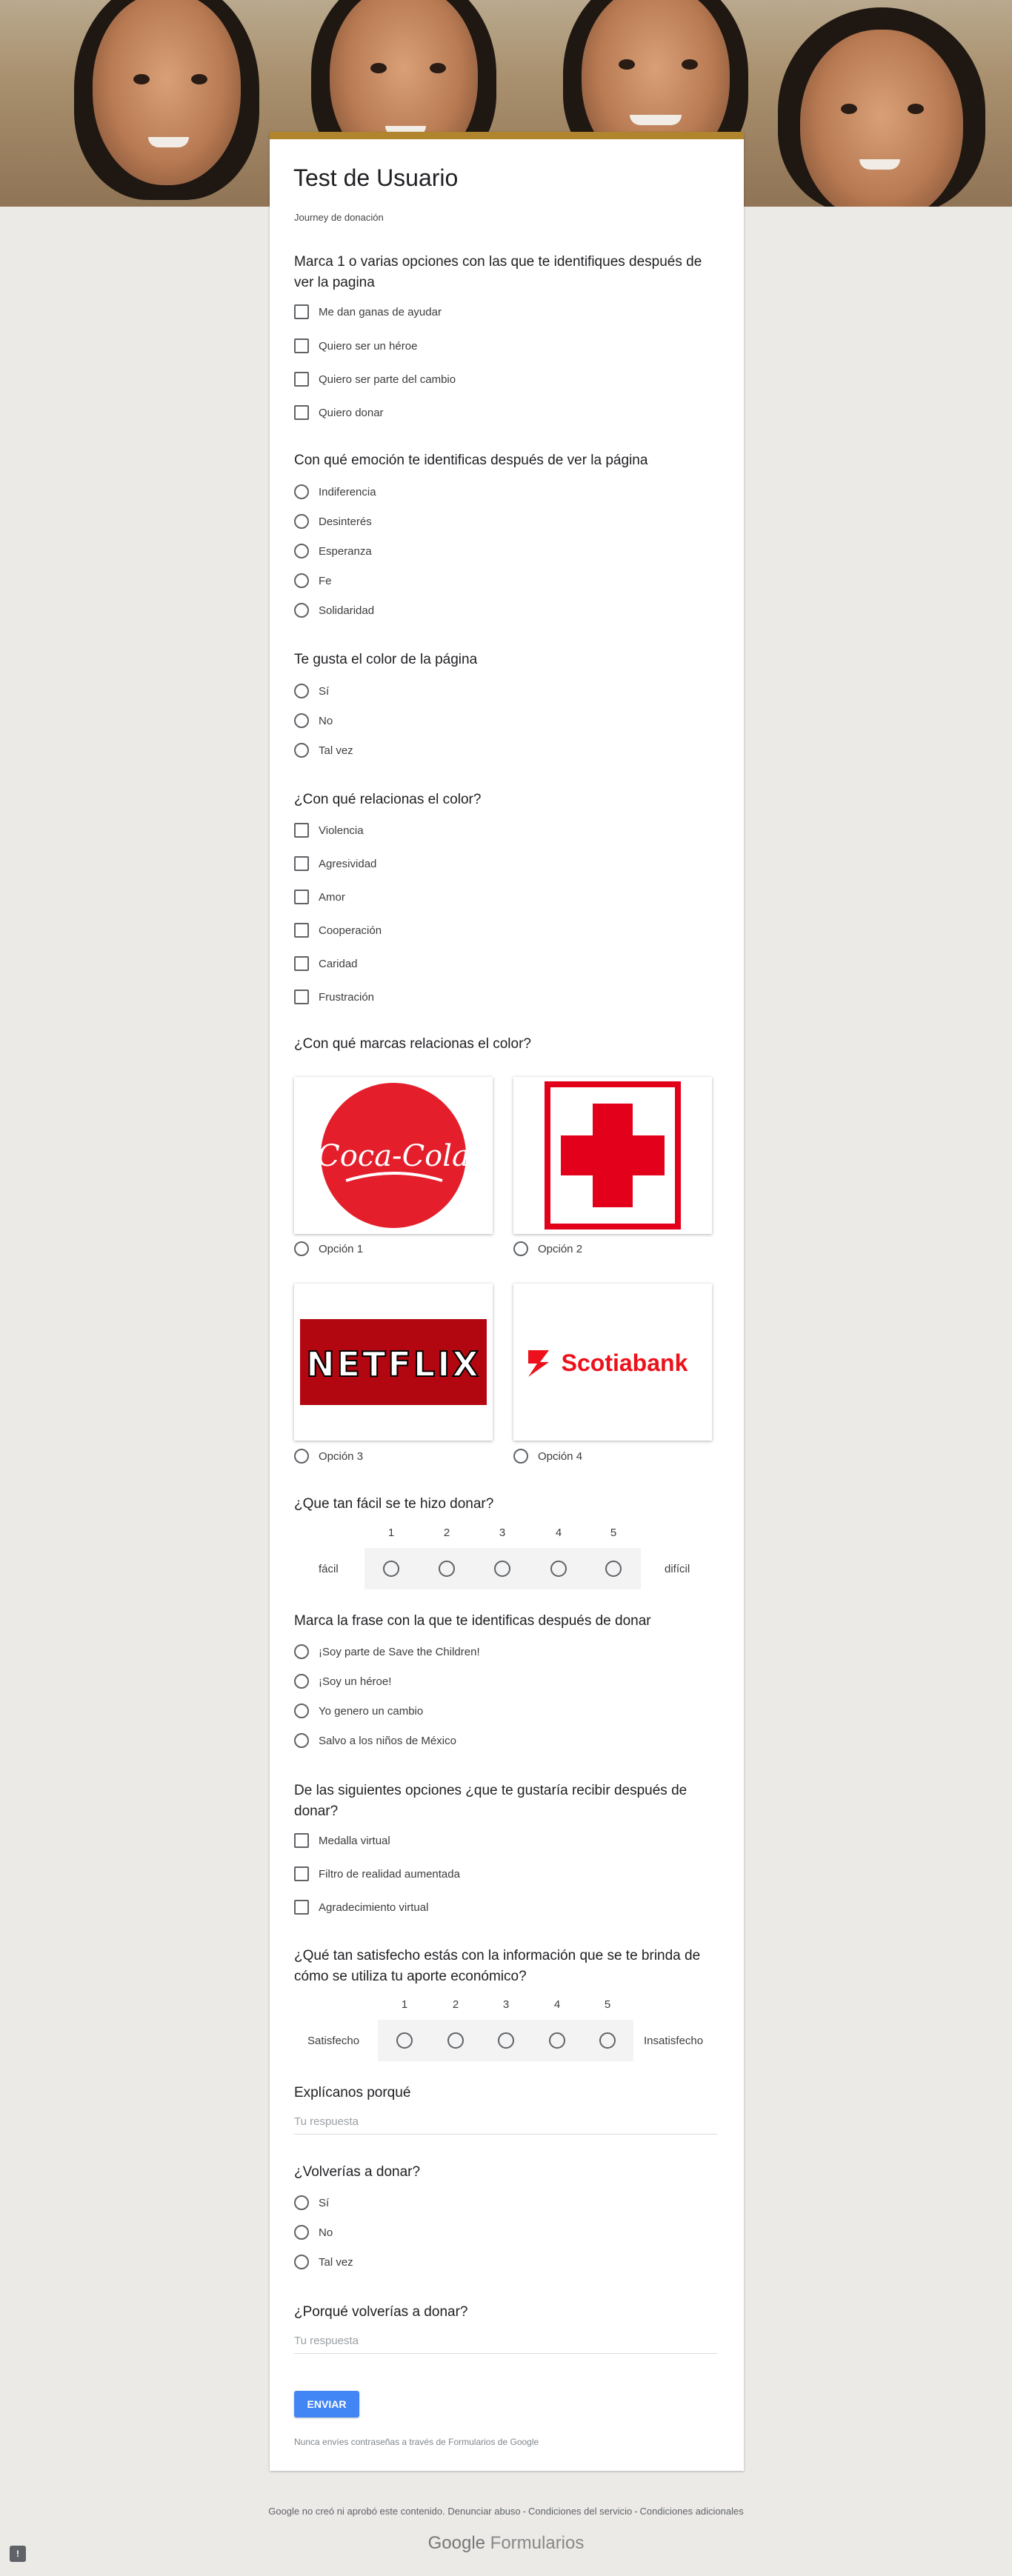 This screenshot has height=2576, width=1012. What do you see at coordinates (328, 1249) in the screenshot?
I see `radio-option: Opción 1` at bounding box center [328, 1249].